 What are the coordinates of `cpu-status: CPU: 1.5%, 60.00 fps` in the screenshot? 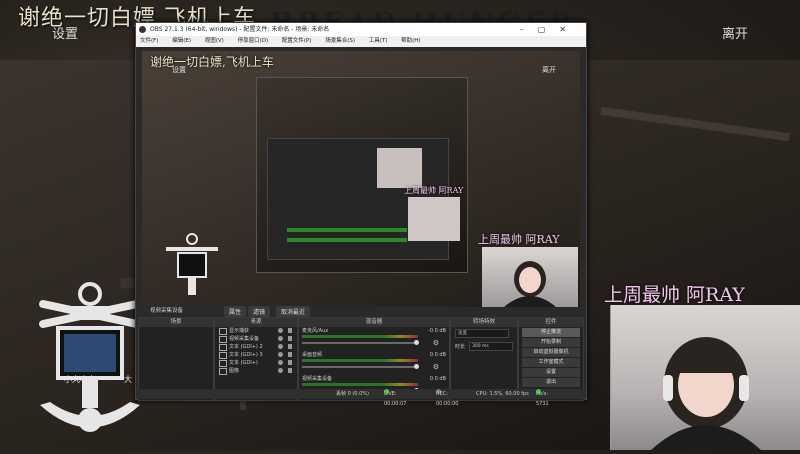 It's located at (502, 394).